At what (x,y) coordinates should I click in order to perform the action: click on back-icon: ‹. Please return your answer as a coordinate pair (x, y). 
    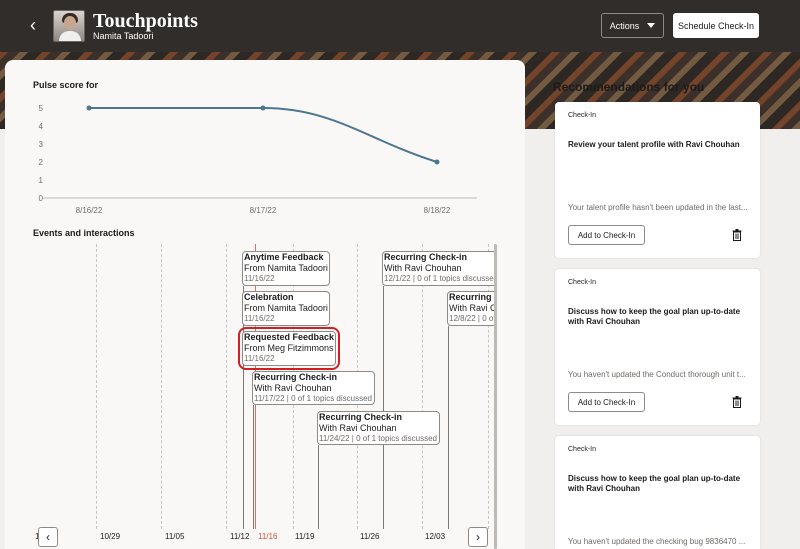
    Looking at the image, I should click on (33, 25).